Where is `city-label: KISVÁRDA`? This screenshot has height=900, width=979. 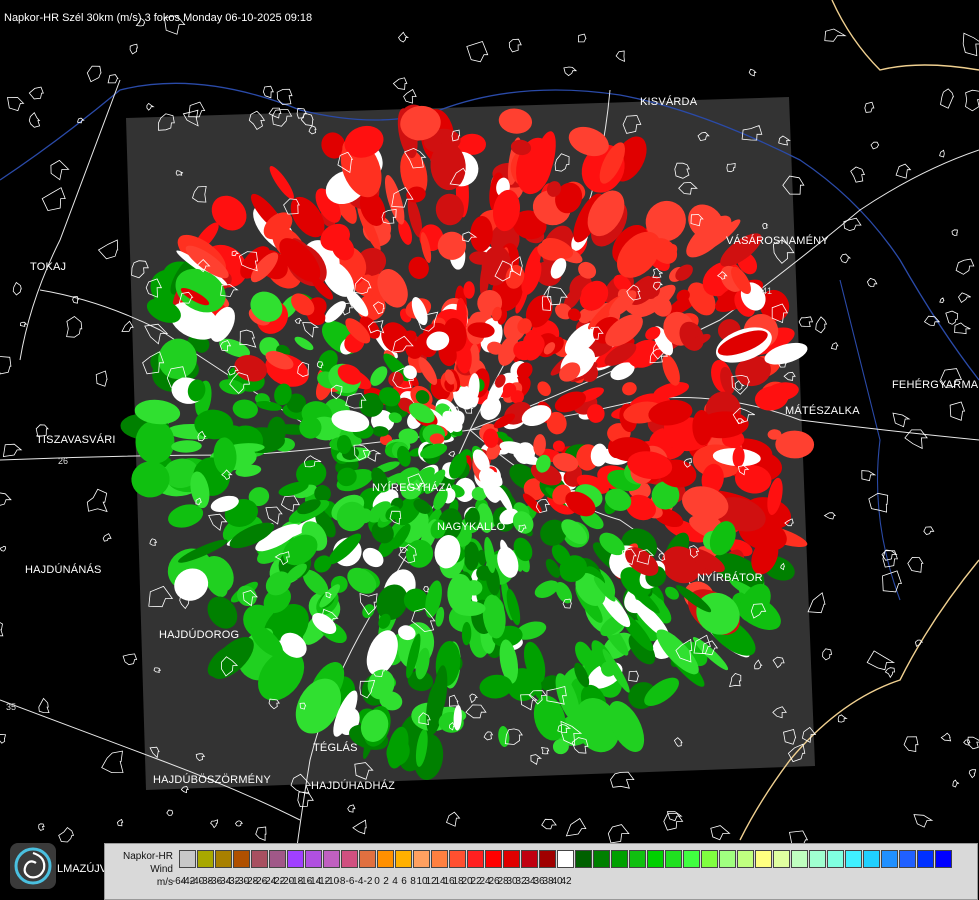
city-label: KISVÁRDA is located at coordinates (669, 102).